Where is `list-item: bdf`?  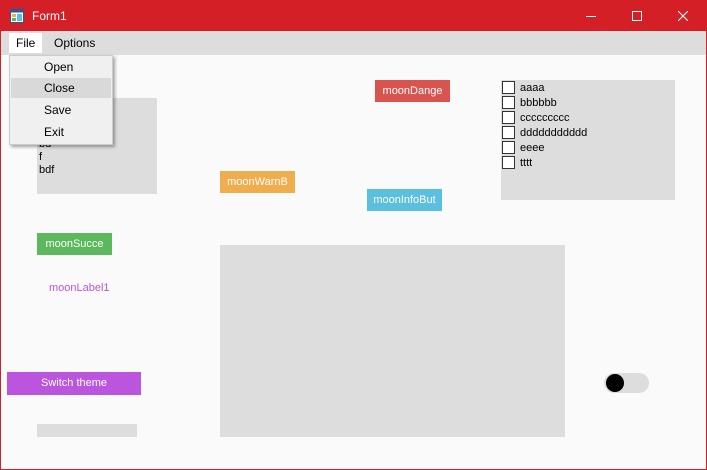
list-item: bdf is located at coordinates (46, 170).